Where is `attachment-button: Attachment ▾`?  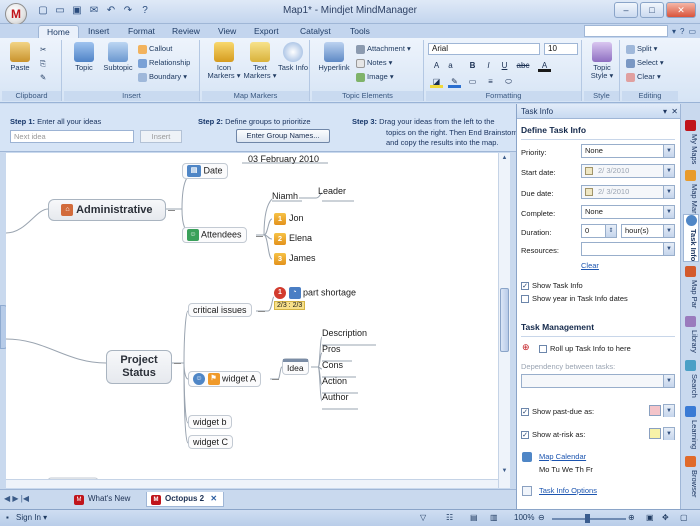
attachment-button: Attachment ▾ is located at coordinates (383, 48).